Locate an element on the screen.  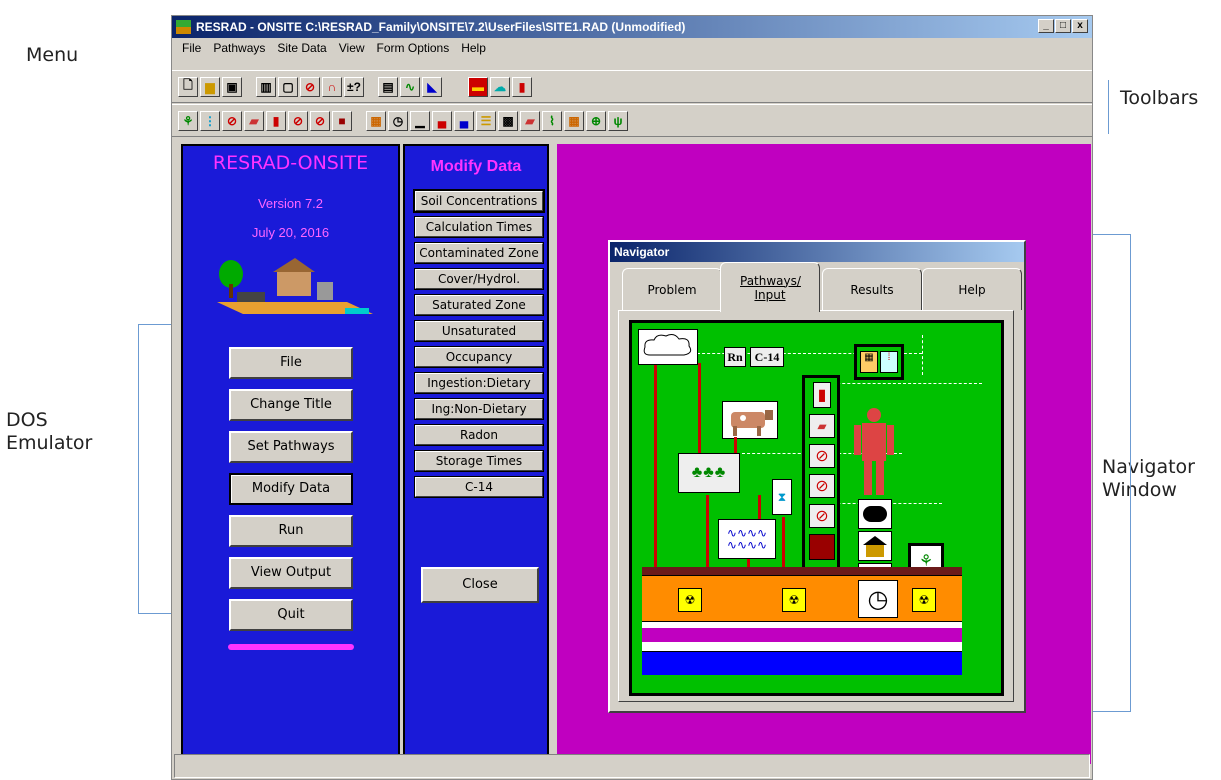
cover-hydrol-button: Cover/Hydrol. is located at coordinates (479, 279).